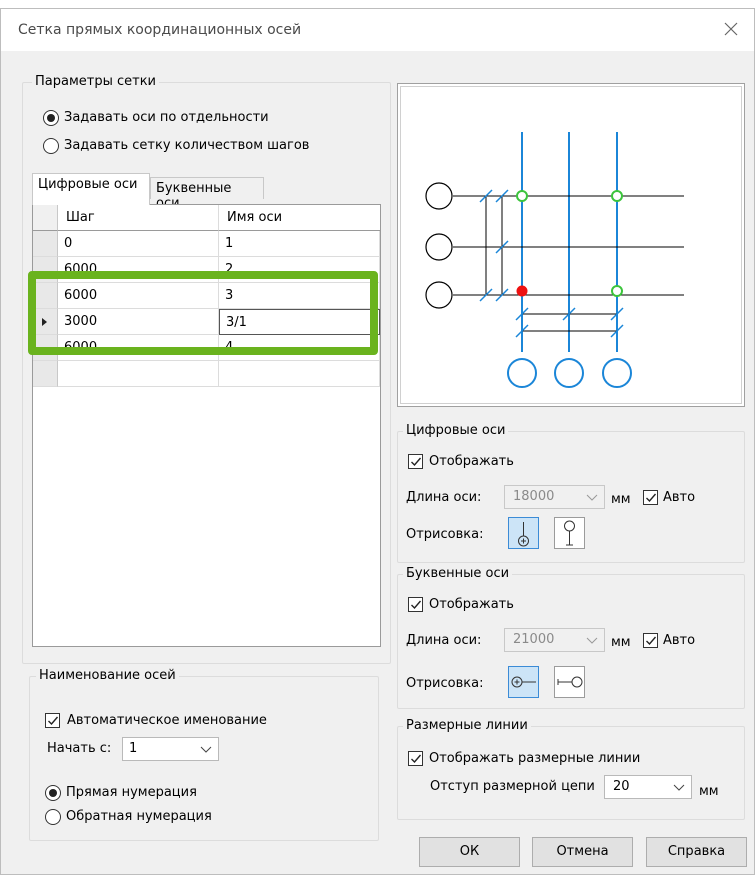 This screenshot has height=875, width=755. What do you see at coordinates (445, 534) in the screenshot?
I see `digital-draw-label: Отрисовка:` at bounding box center [445, 534].